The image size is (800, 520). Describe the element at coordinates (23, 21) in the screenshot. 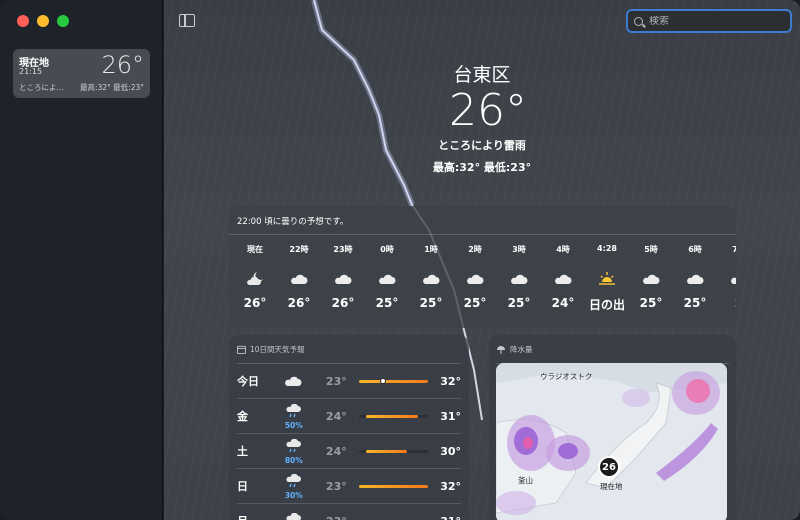

I see `close-button` at that location.